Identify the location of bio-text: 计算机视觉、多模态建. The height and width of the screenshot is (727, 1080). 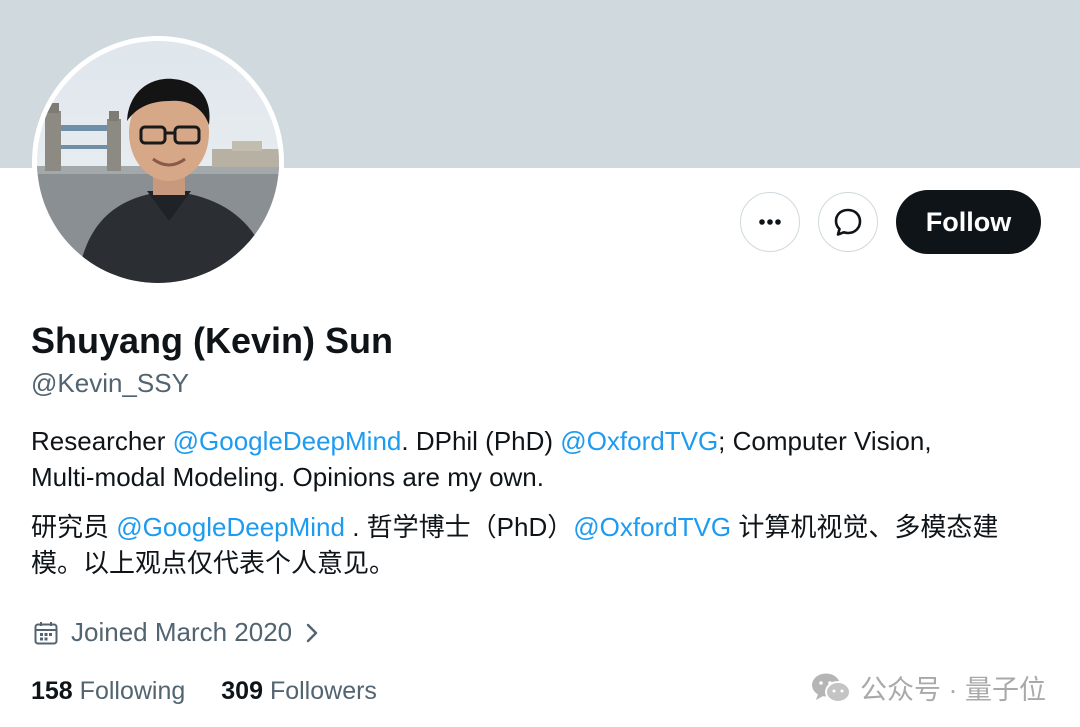
(865, 527).